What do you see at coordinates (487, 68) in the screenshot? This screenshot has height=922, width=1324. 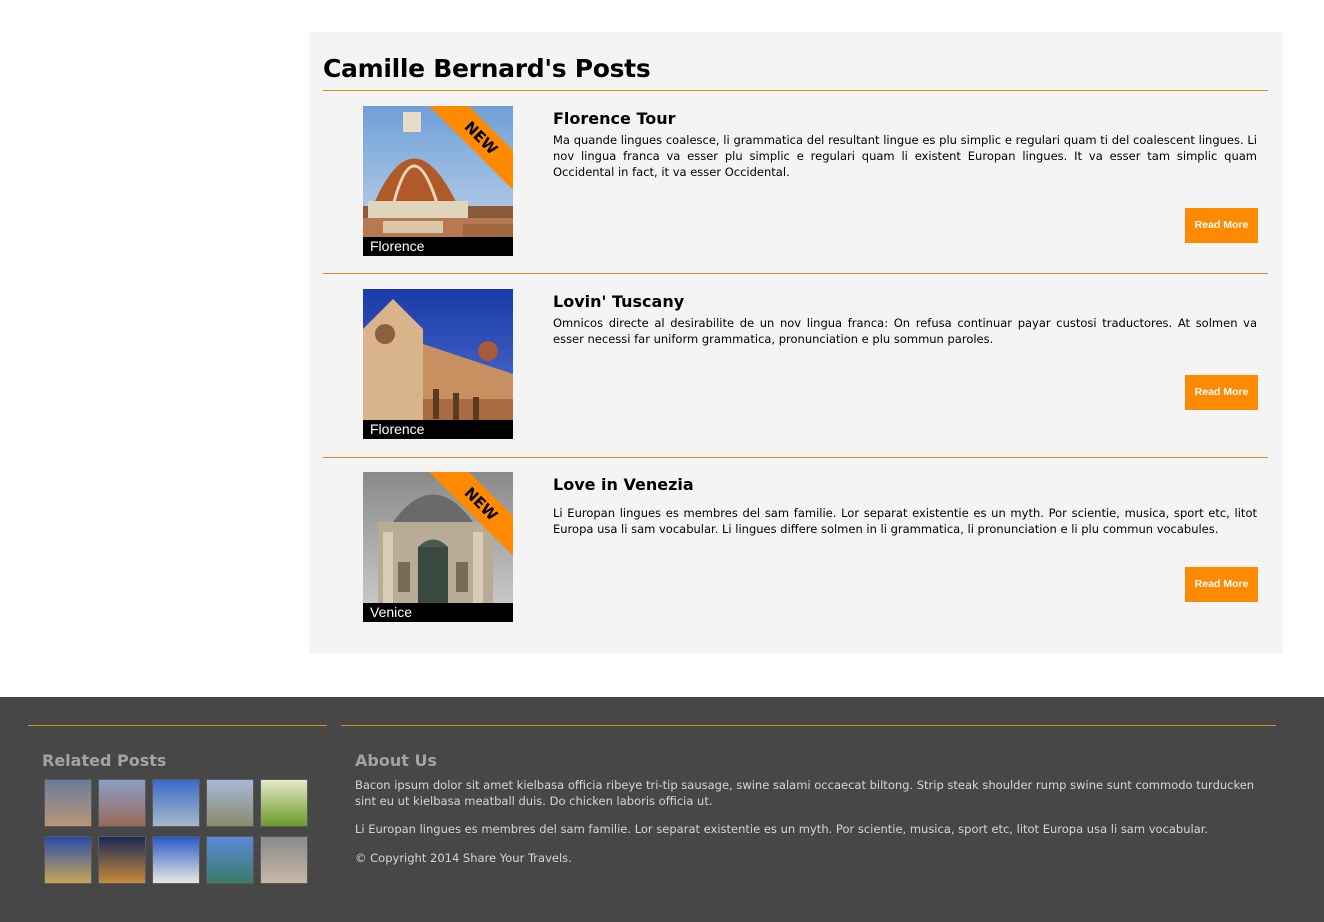 I see `page-title: Camille Bernard's Posts` at bounding box center [487, 68].